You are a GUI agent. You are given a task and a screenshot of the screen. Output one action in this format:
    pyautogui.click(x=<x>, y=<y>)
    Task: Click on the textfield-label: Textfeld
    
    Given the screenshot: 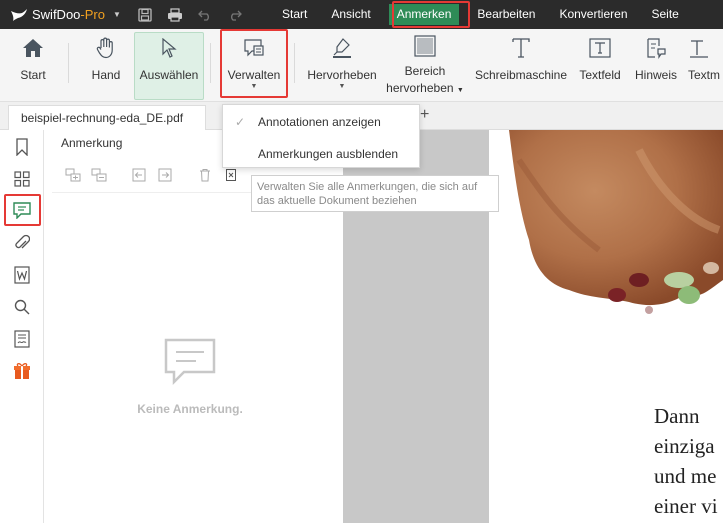 What is the action you would take?
    pyautogui.click(x=600, y=75)
    